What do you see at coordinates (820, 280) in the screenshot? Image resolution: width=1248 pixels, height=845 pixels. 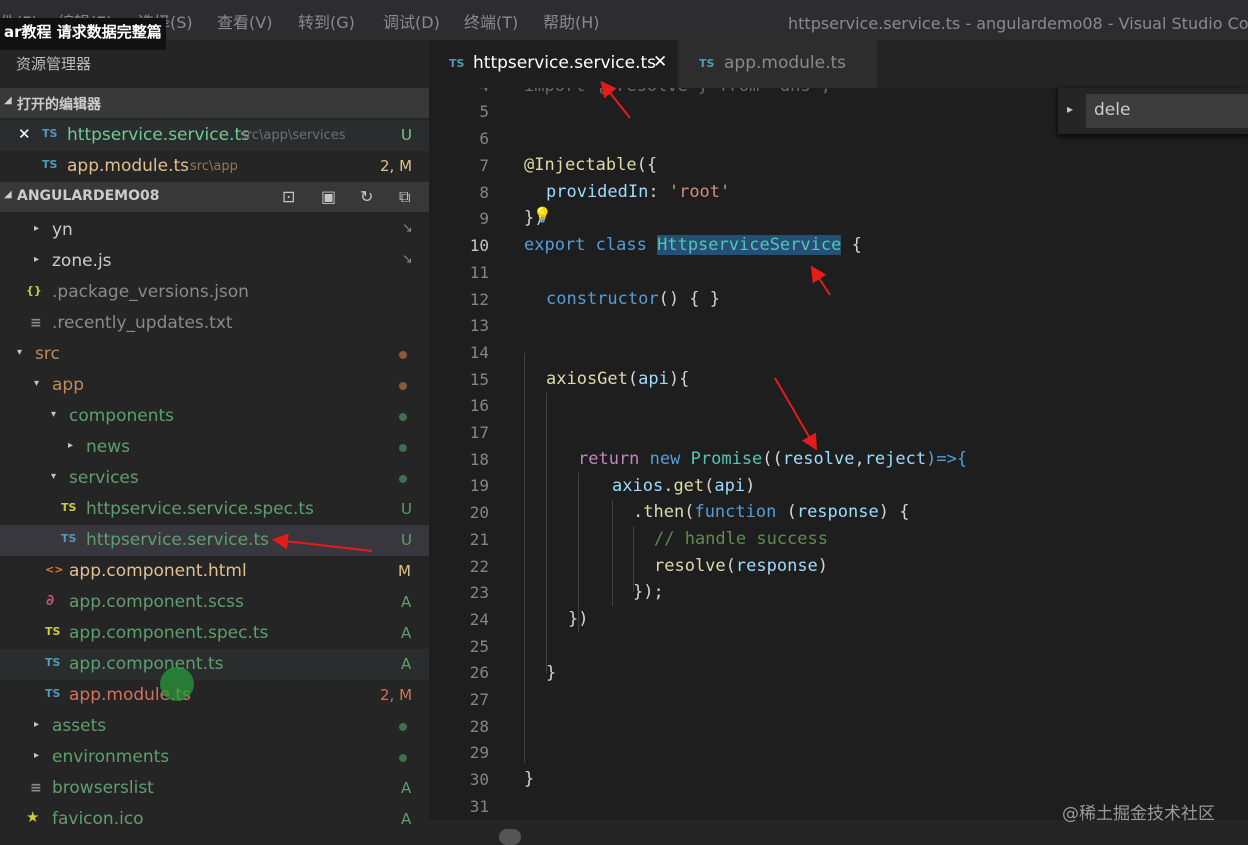 I see `arrow-to-class-name` at bounding box center [820, 280].